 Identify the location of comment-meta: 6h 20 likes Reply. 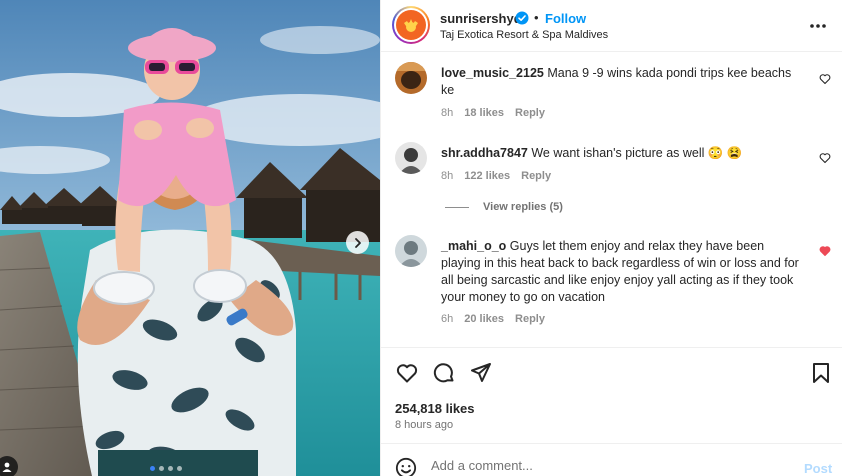
(493, 319).